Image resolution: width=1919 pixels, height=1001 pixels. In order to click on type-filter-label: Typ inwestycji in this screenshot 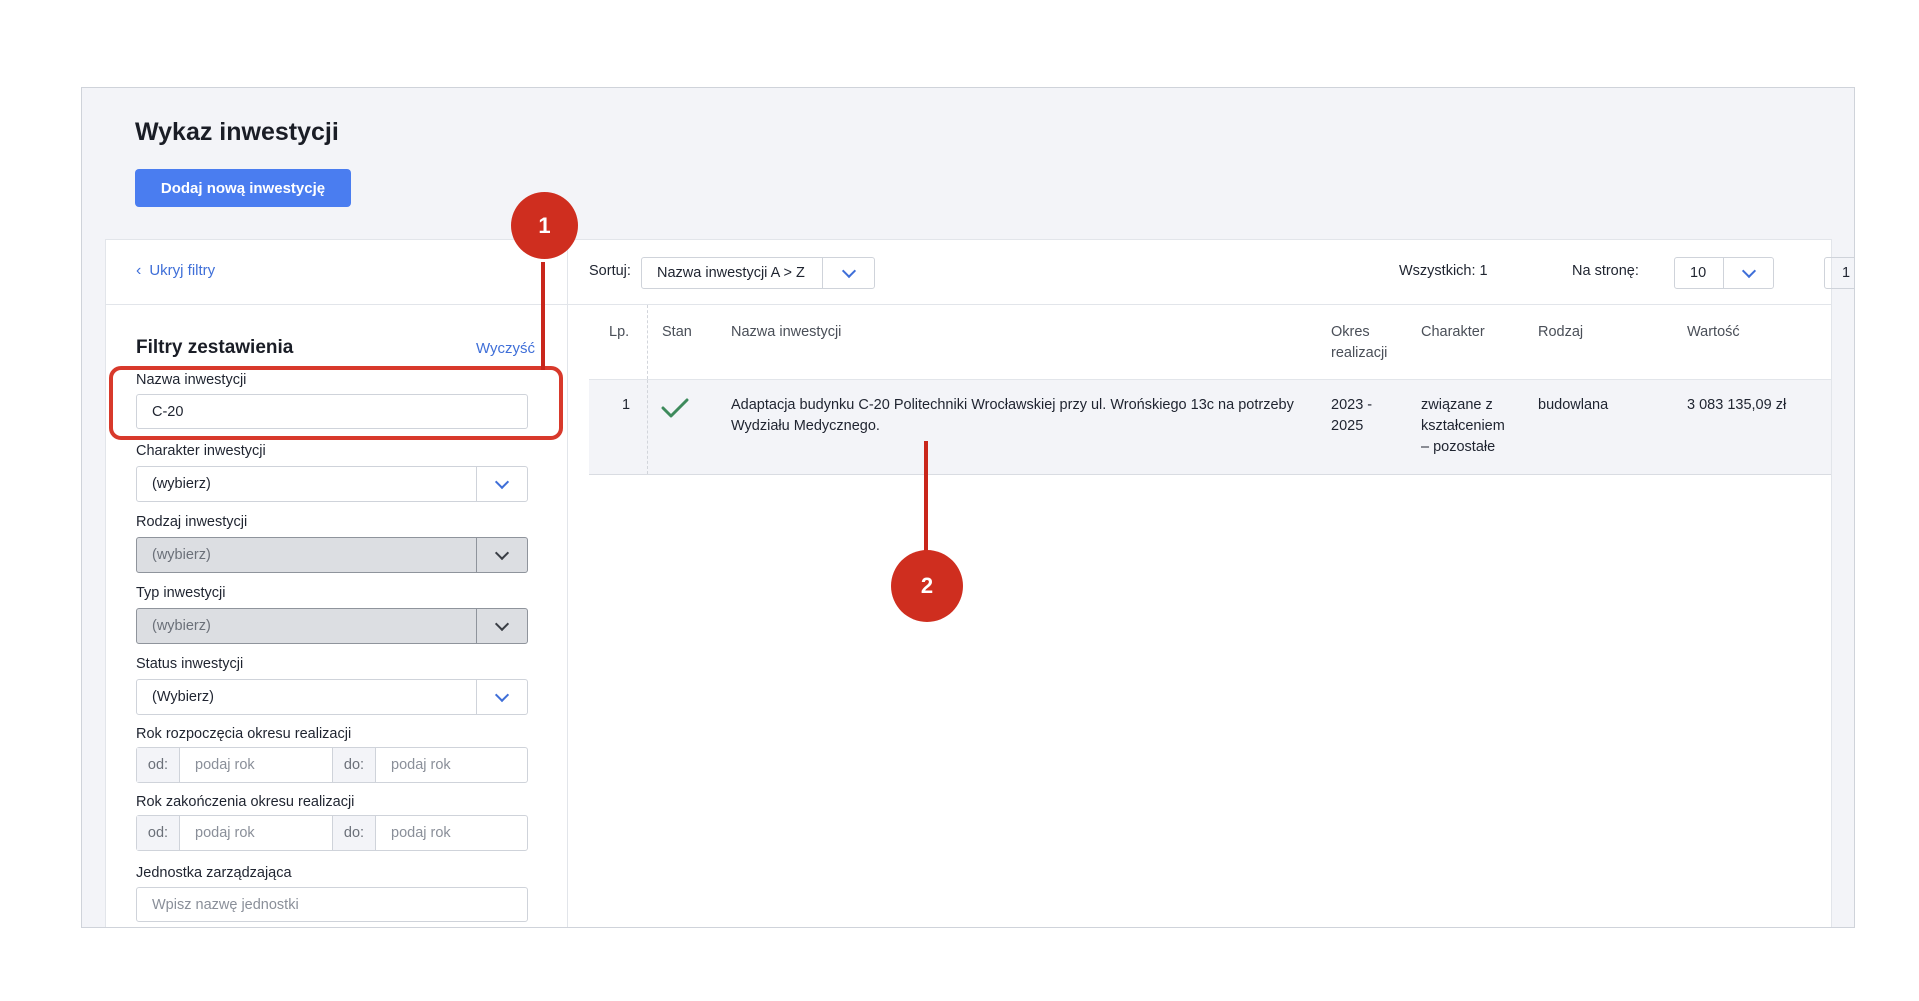, I will do `click(181, 593)`.